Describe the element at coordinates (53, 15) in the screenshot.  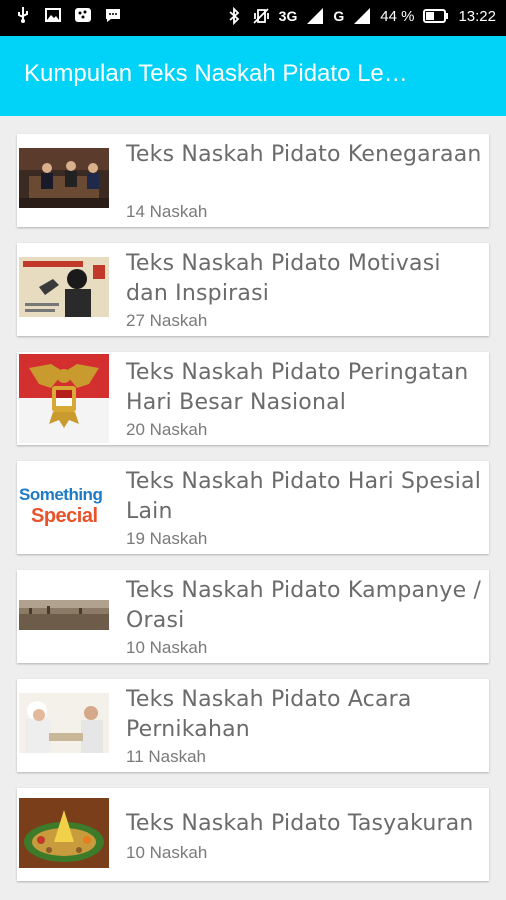
I see `image-icon` at that location.